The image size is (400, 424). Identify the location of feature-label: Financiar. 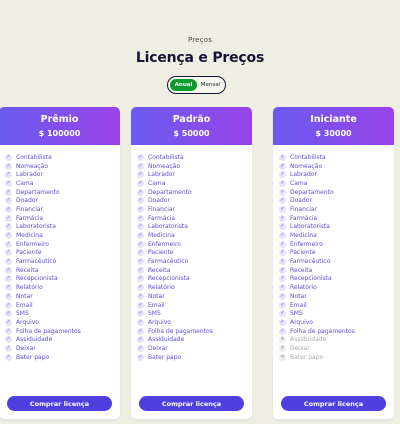
(162, 209).